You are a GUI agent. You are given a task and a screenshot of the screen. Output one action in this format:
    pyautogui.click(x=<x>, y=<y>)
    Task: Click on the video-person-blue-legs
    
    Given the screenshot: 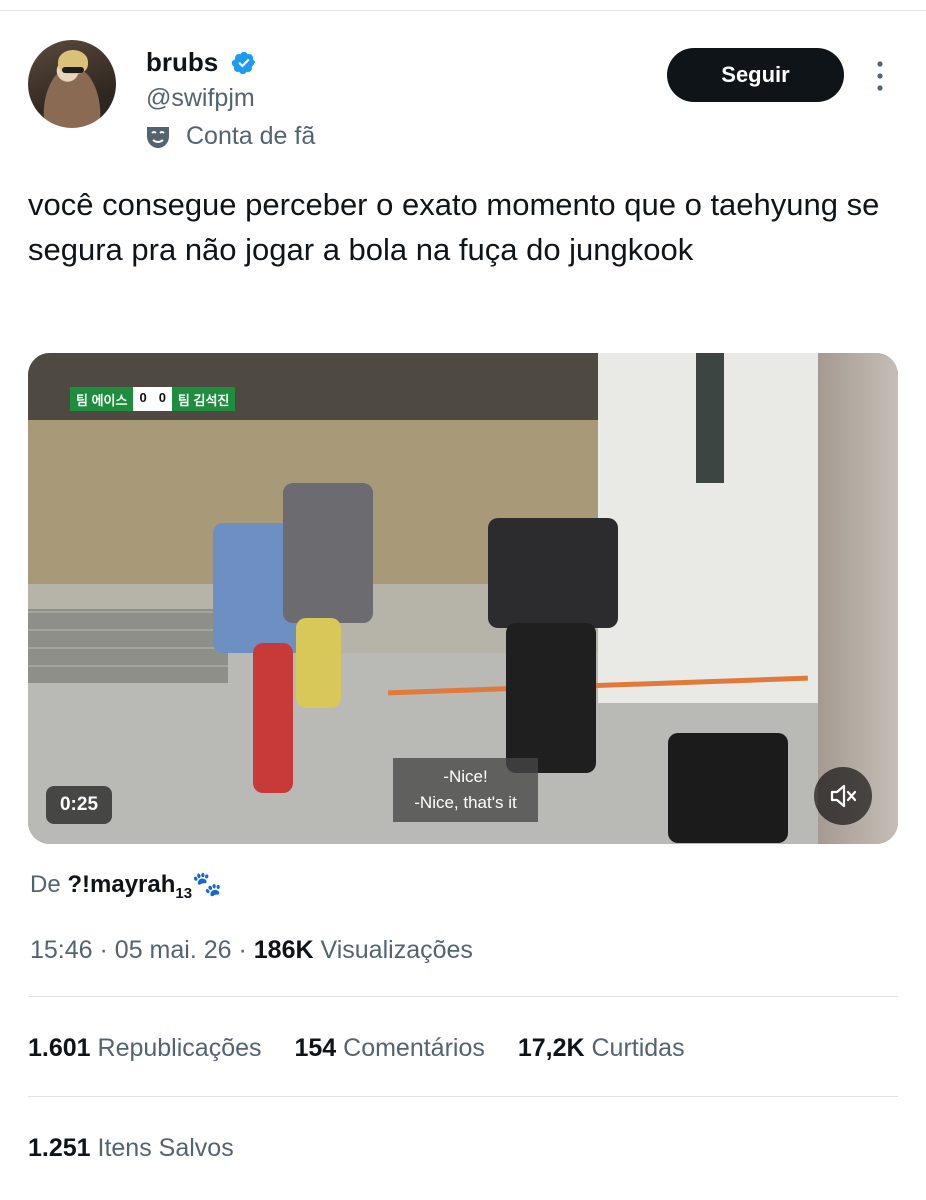 What is the action you would take?
    pyautogui.click(x=273, y=718)
    